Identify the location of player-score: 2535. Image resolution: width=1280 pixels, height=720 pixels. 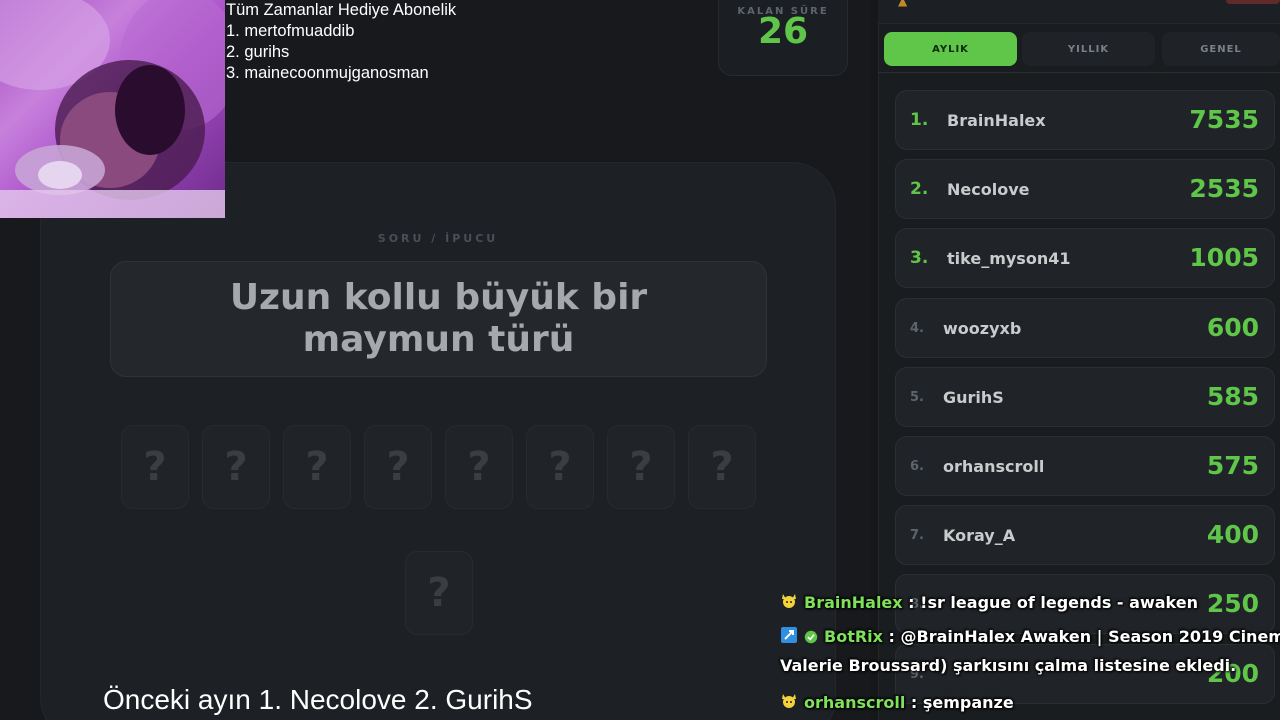
(1224, 188).